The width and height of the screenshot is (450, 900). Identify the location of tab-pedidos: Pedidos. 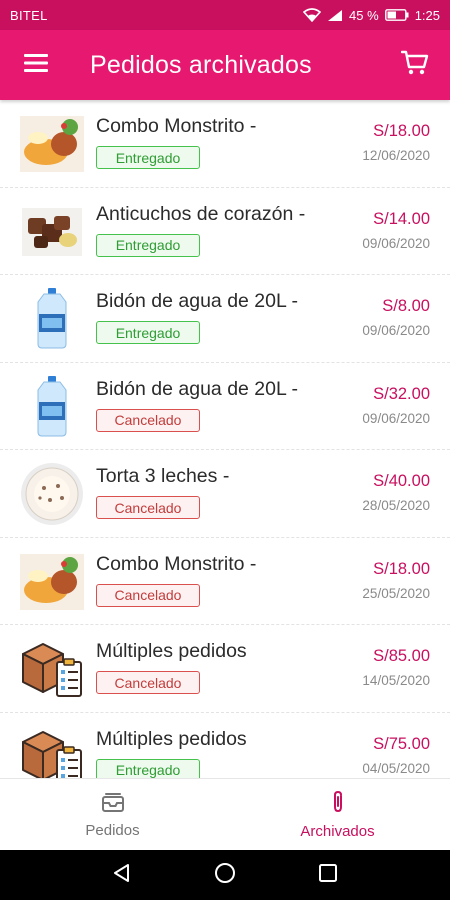
(112, 814).